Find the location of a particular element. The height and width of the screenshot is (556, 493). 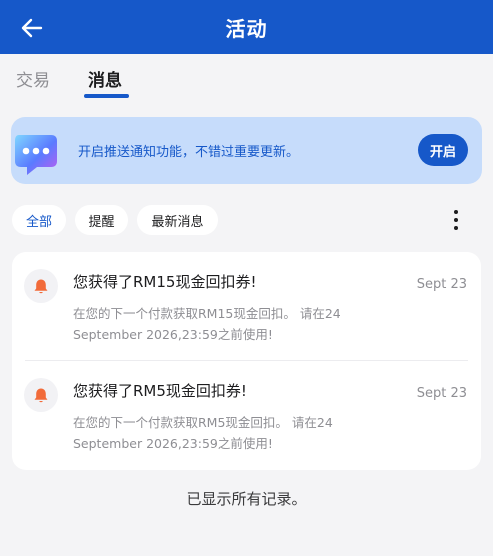

push-notification-banner: 开启推送通知功能，不错过重要更新。 开启 is located at coordinates (246, 150).